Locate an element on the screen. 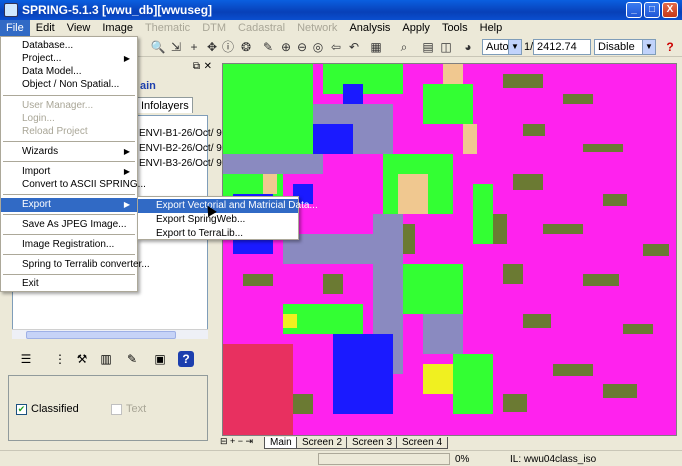 This screenshot has width=682, height=466. table-icon: ▤ is located at coordinates (428, 47).